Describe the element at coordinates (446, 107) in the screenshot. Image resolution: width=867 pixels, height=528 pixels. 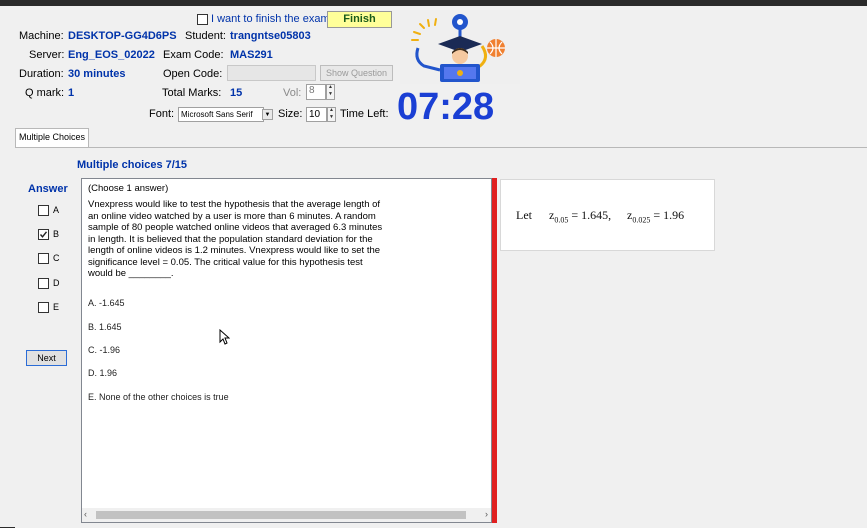
I see `timer: 07:28` at that location.